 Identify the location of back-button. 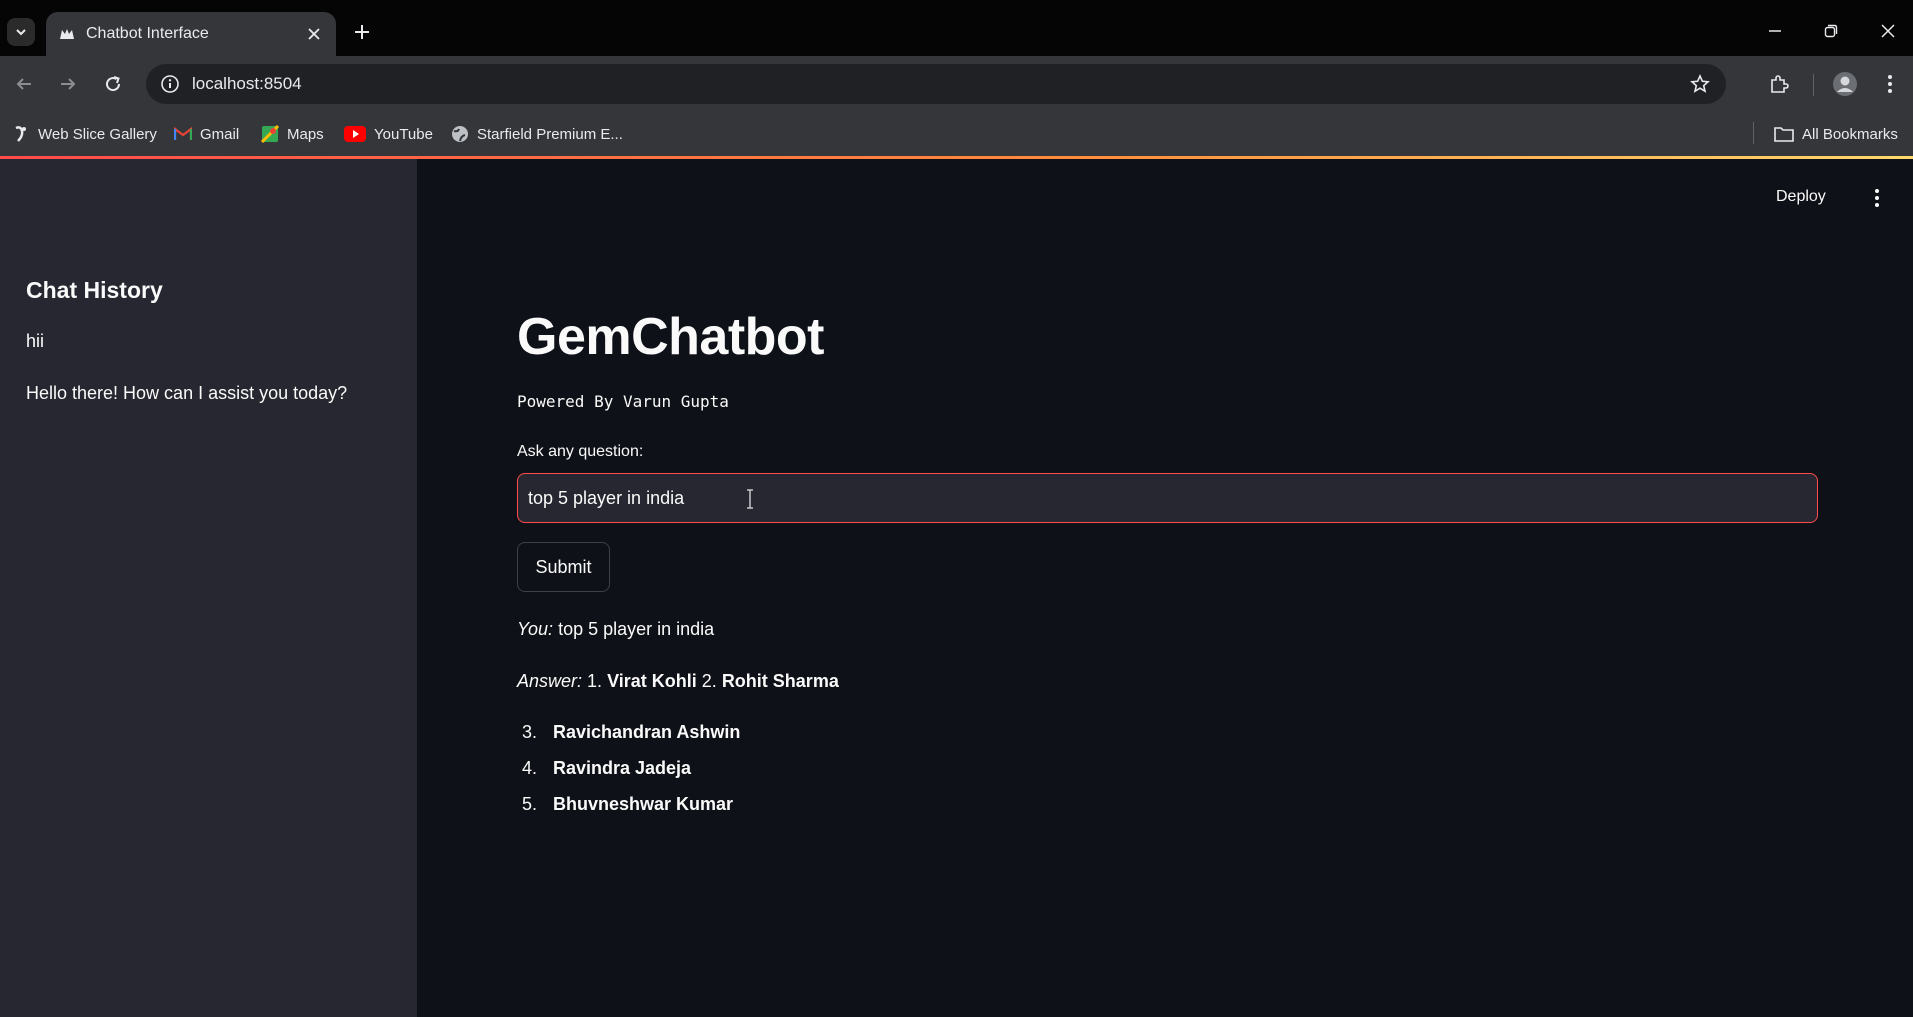
(24, 84).